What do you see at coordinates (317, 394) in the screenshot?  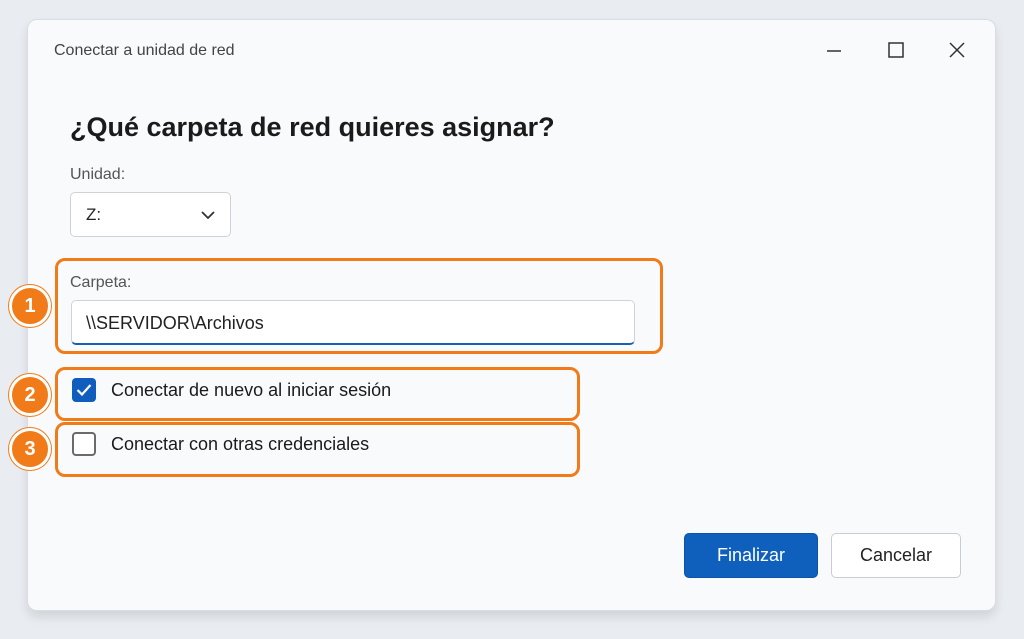 I see `highlight-reconnect` at bounding box center [317, 394].